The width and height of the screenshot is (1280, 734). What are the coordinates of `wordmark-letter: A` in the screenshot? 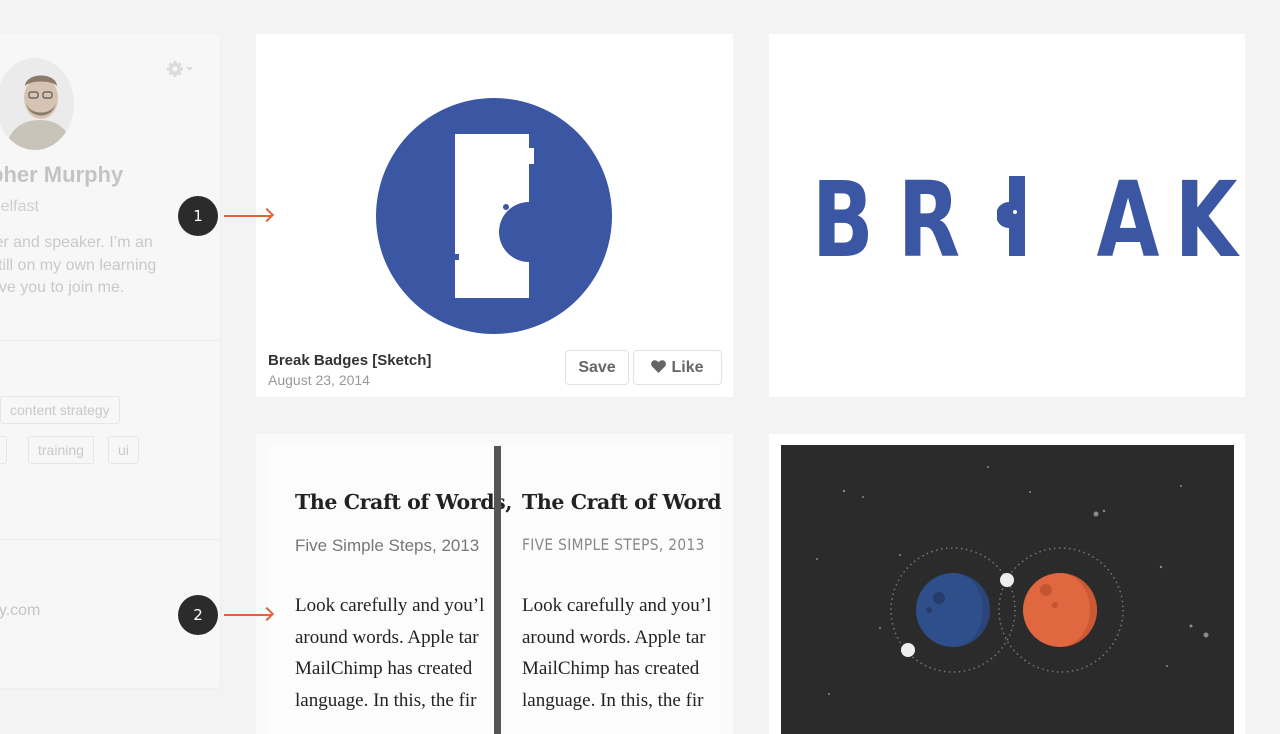 It's located at (1128, 220).